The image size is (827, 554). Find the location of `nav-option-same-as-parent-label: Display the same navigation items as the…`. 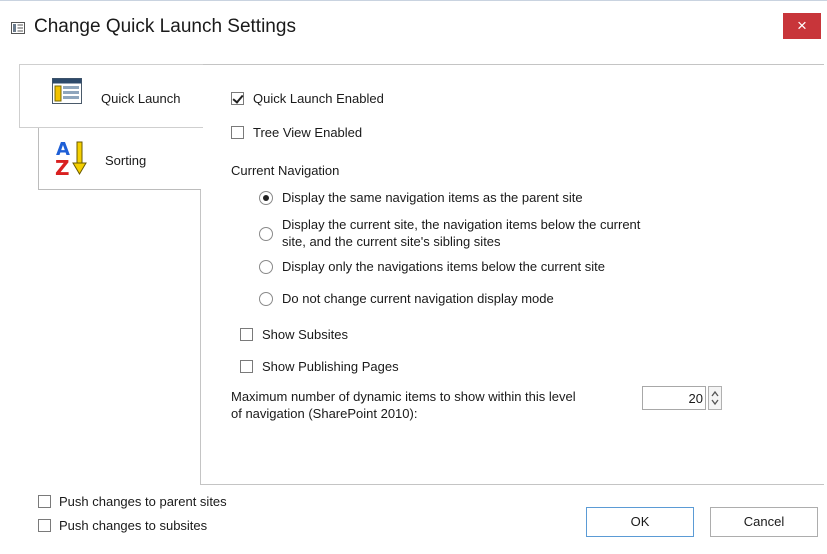

nav-option-same-as-parent-label: Display the same navigation items as the… is located at coordinates (432, 197).